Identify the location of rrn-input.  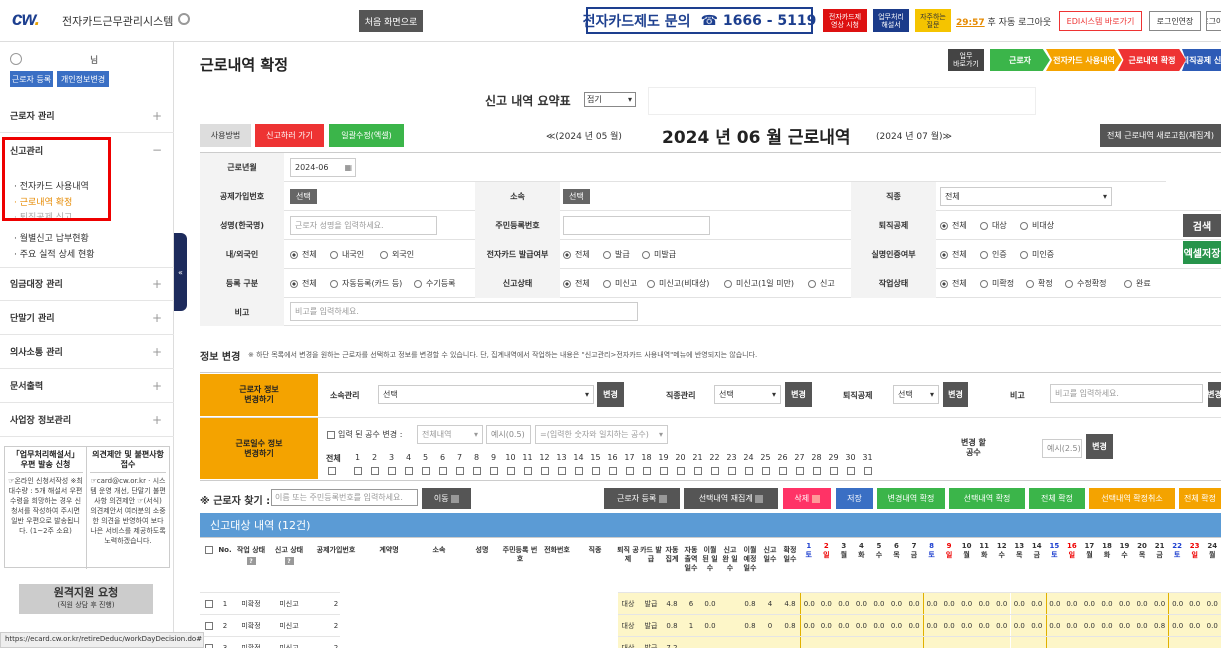
(636, 225).